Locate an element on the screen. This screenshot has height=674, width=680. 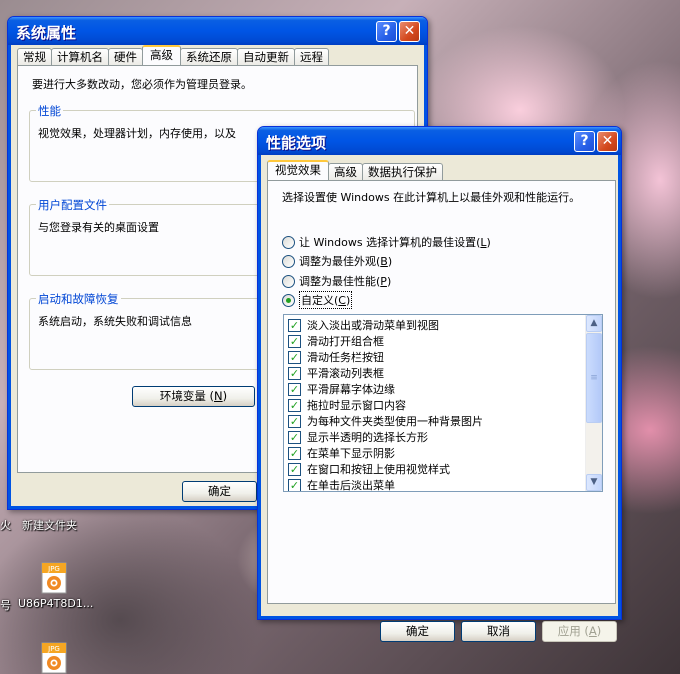
visual-effect-item: ✓ 拖拉时显示窗口内容 is located at coordinates (443, 405).